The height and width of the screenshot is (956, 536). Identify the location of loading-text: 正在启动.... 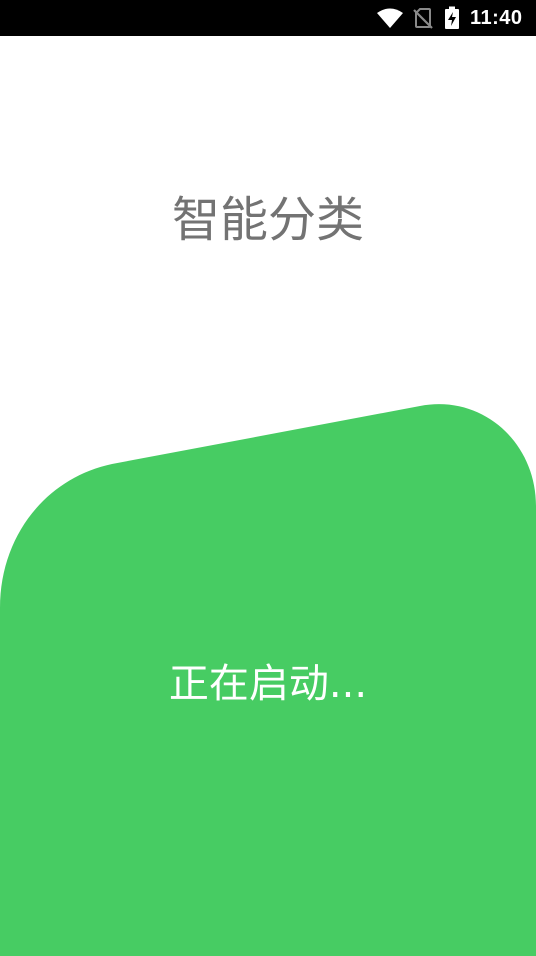
(268, 684).